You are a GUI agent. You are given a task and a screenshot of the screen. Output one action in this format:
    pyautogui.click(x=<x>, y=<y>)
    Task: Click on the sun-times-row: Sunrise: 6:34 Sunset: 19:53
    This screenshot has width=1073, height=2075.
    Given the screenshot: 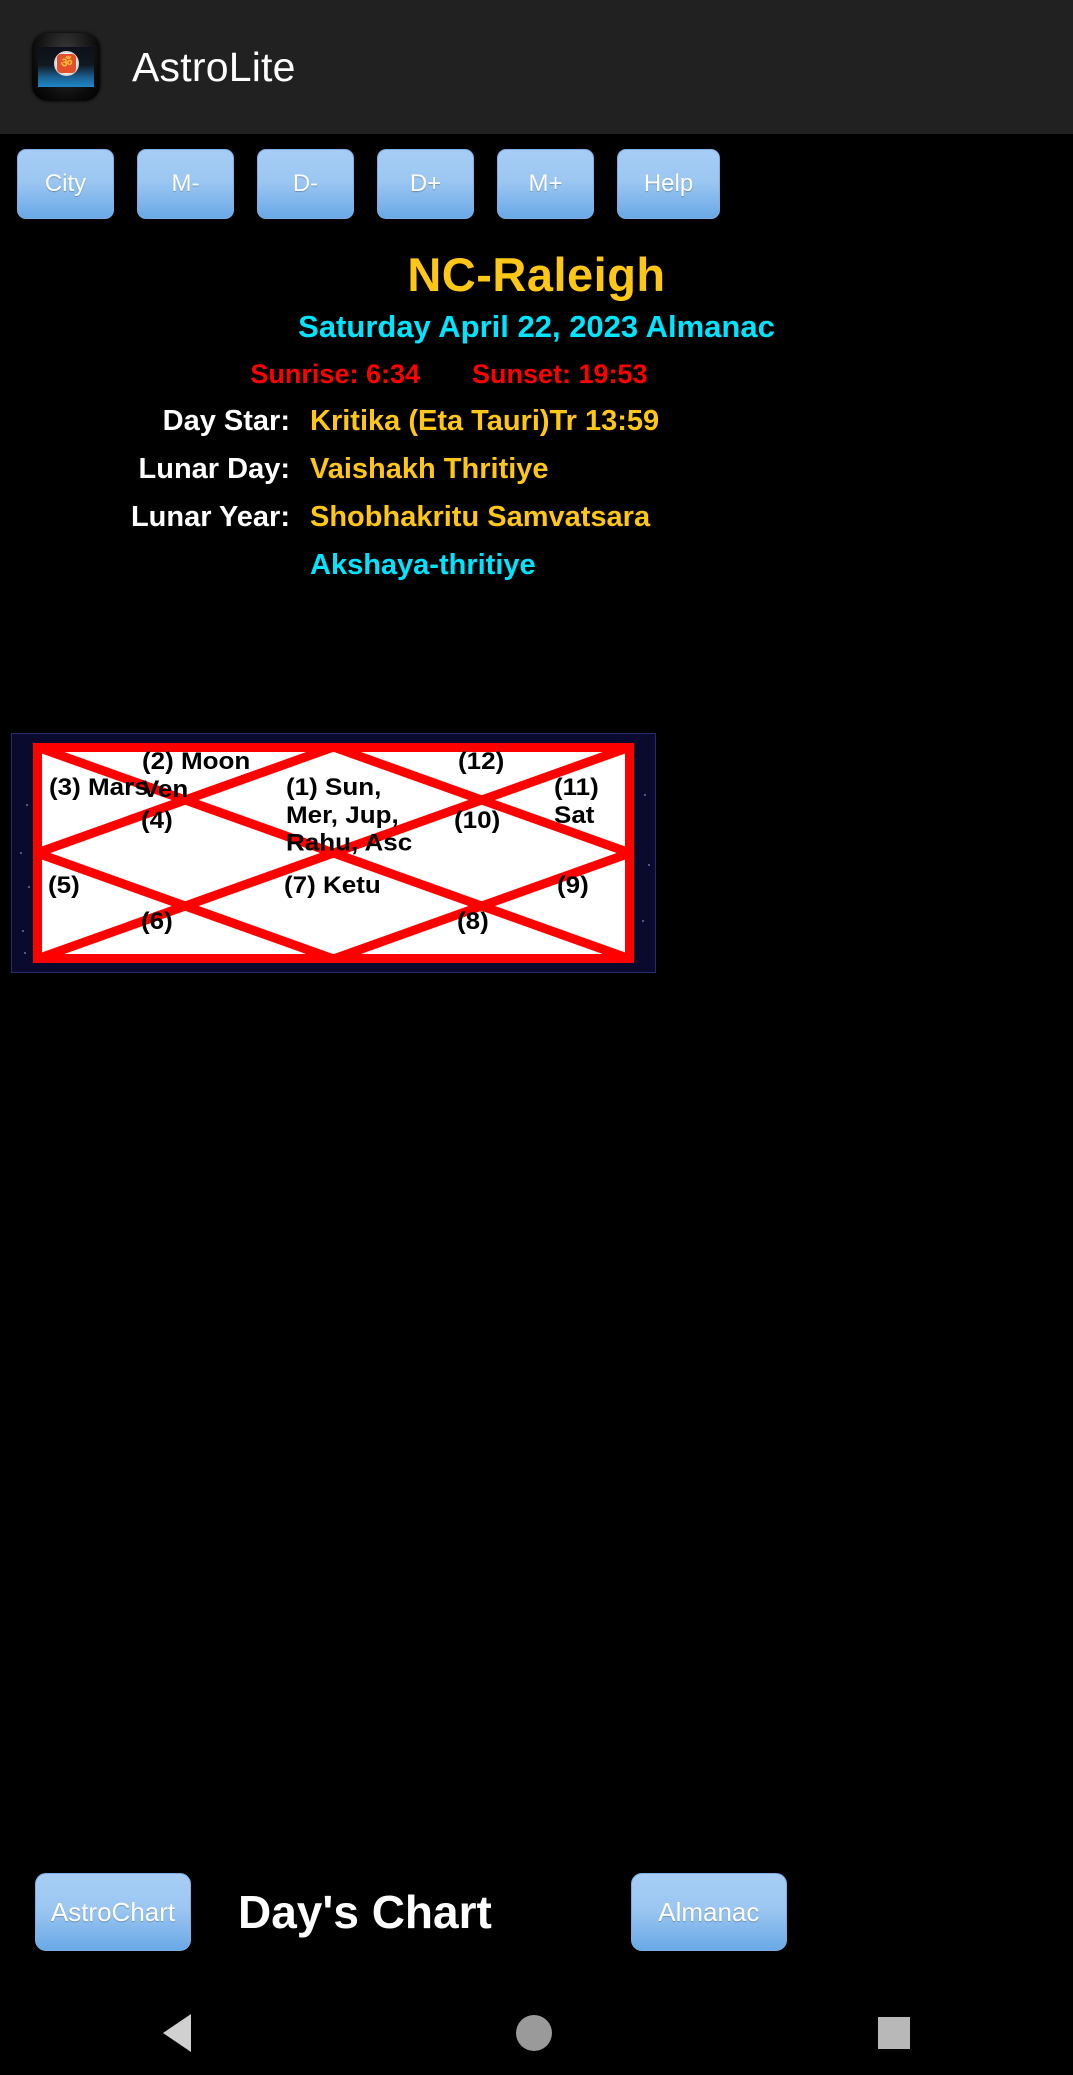 What is the action you would take?
    pyautogui.click(x=536, y=374)
    